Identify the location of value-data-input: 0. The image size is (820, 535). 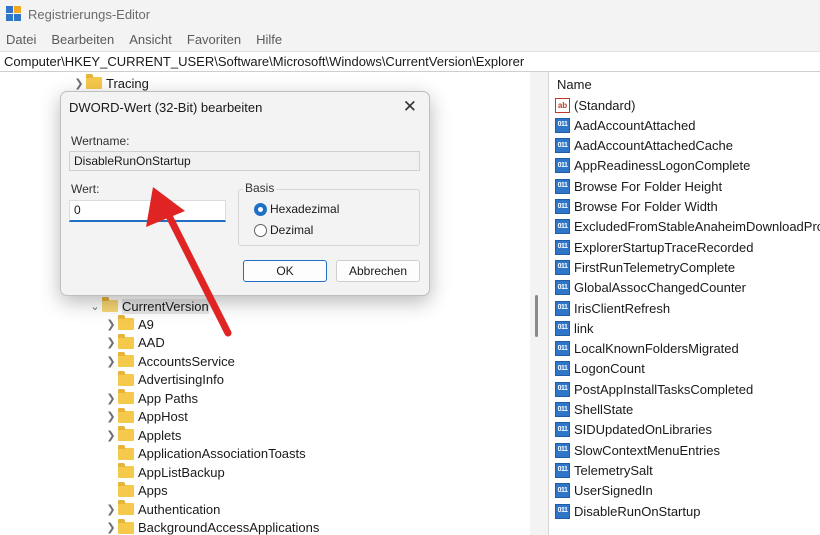
(147, 211).